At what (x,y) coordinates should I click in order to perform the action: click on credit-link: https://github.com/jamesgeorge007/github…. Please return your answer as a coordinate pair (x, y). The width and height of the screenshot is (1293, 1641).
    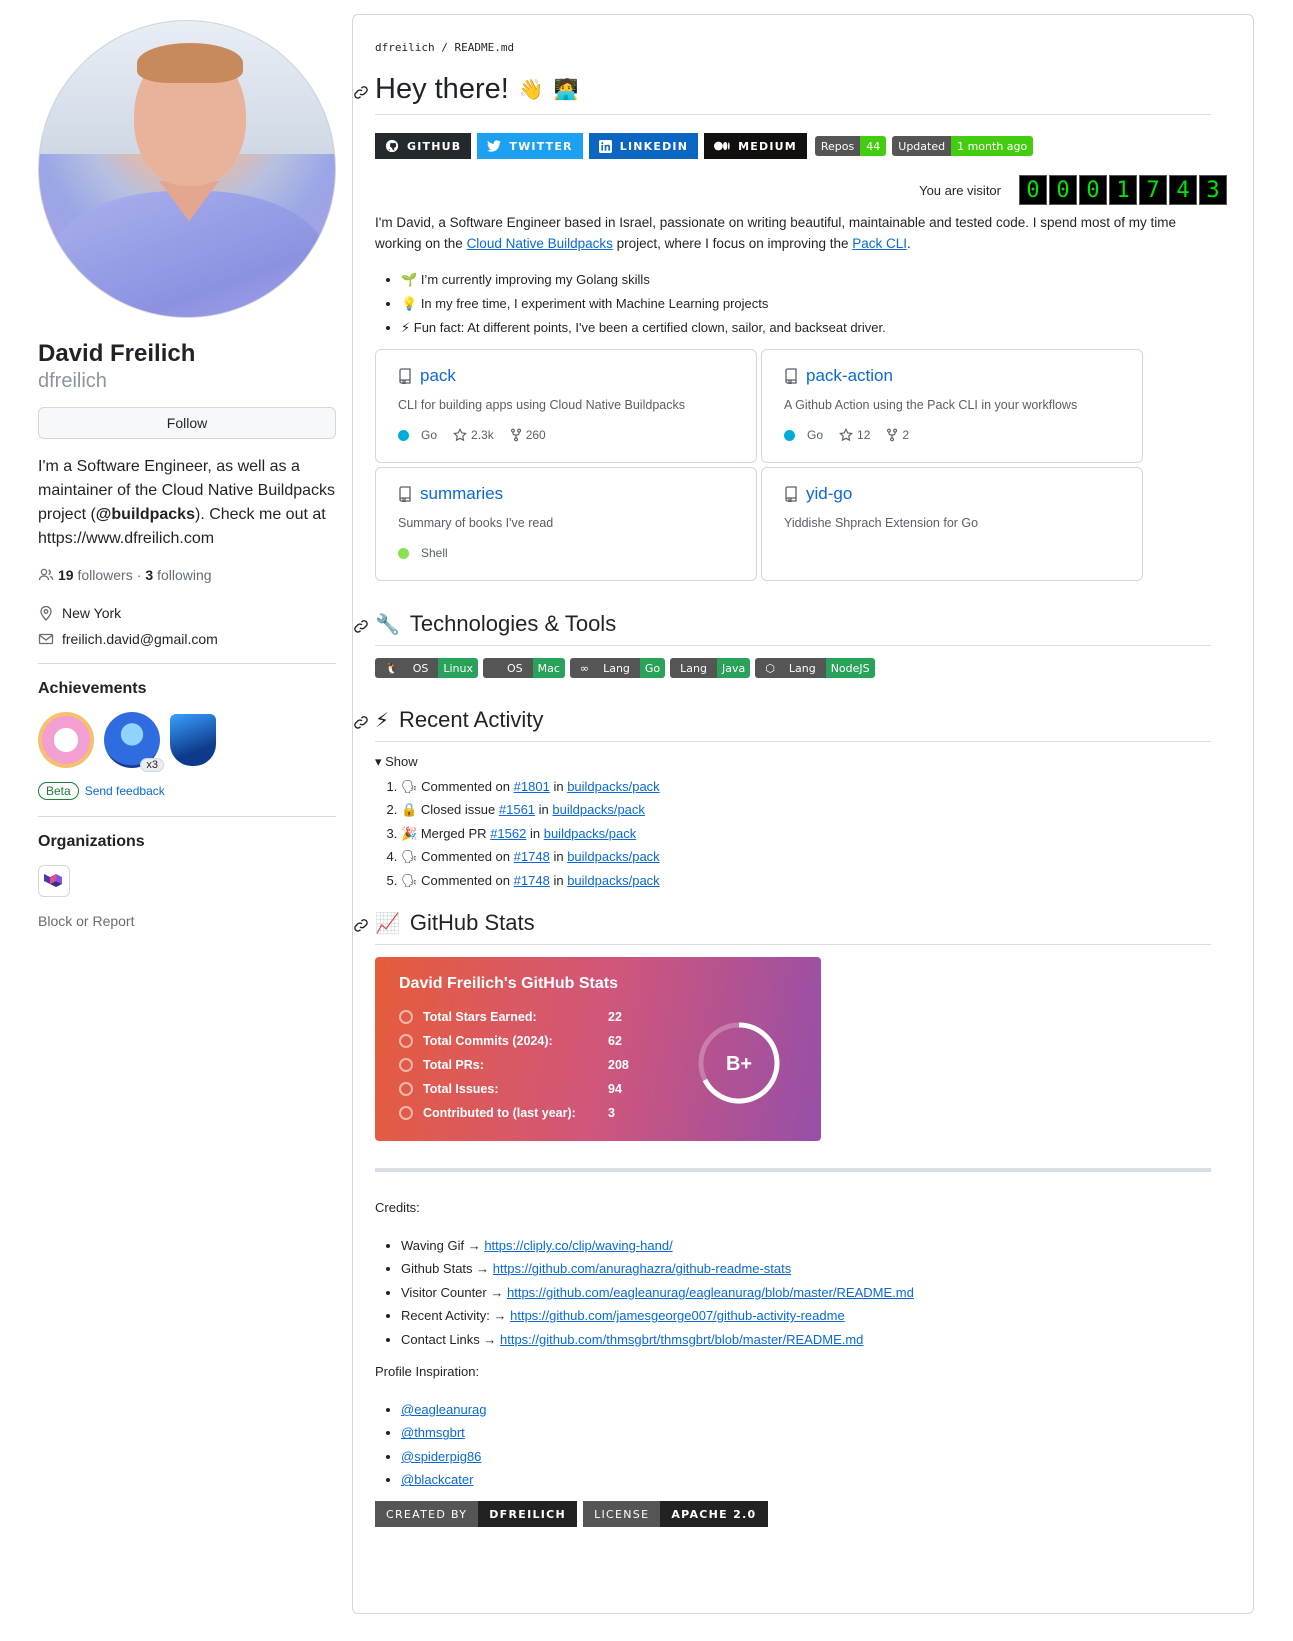
    Looking at the image, I should click on (677, 1315).